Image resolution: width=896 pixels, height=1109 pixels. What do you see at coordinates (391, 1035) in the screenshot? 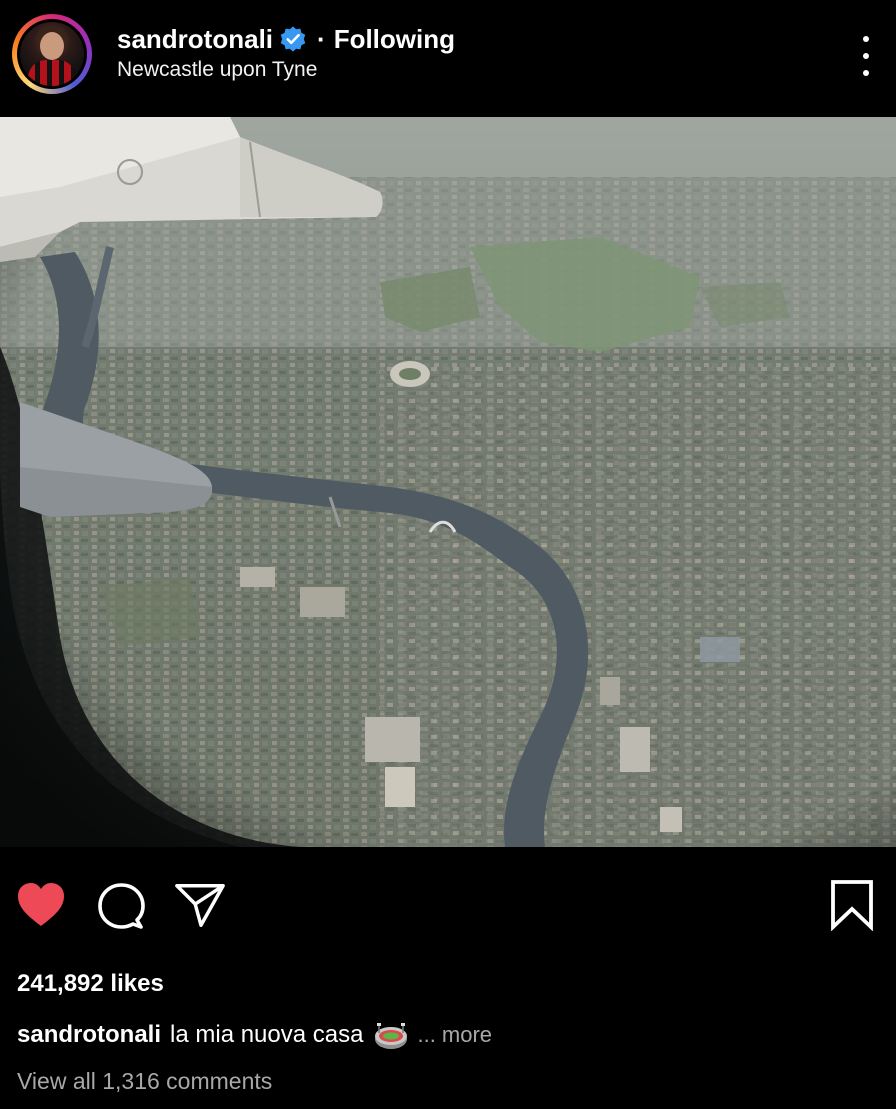
I see `stadium-emoji-icon` at bounding box center [391, 1035].